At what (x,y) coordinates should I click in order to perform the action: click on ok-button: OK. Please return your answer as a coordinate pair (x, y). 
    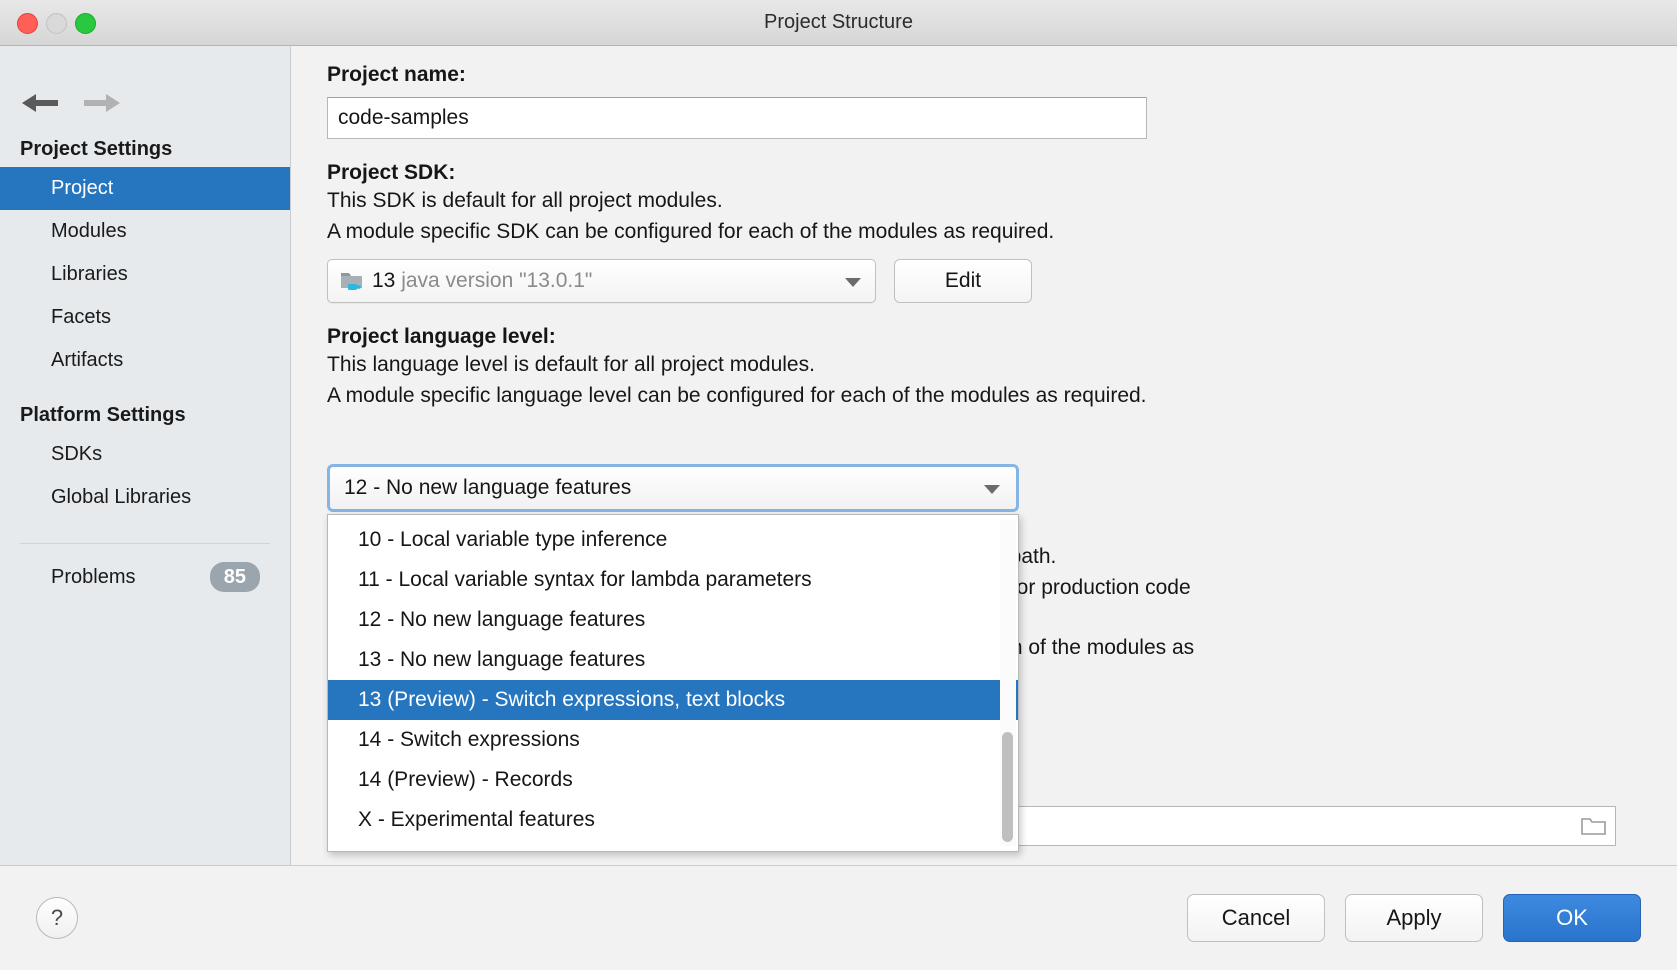
    Looking at the image, I should click on (1572, 918).